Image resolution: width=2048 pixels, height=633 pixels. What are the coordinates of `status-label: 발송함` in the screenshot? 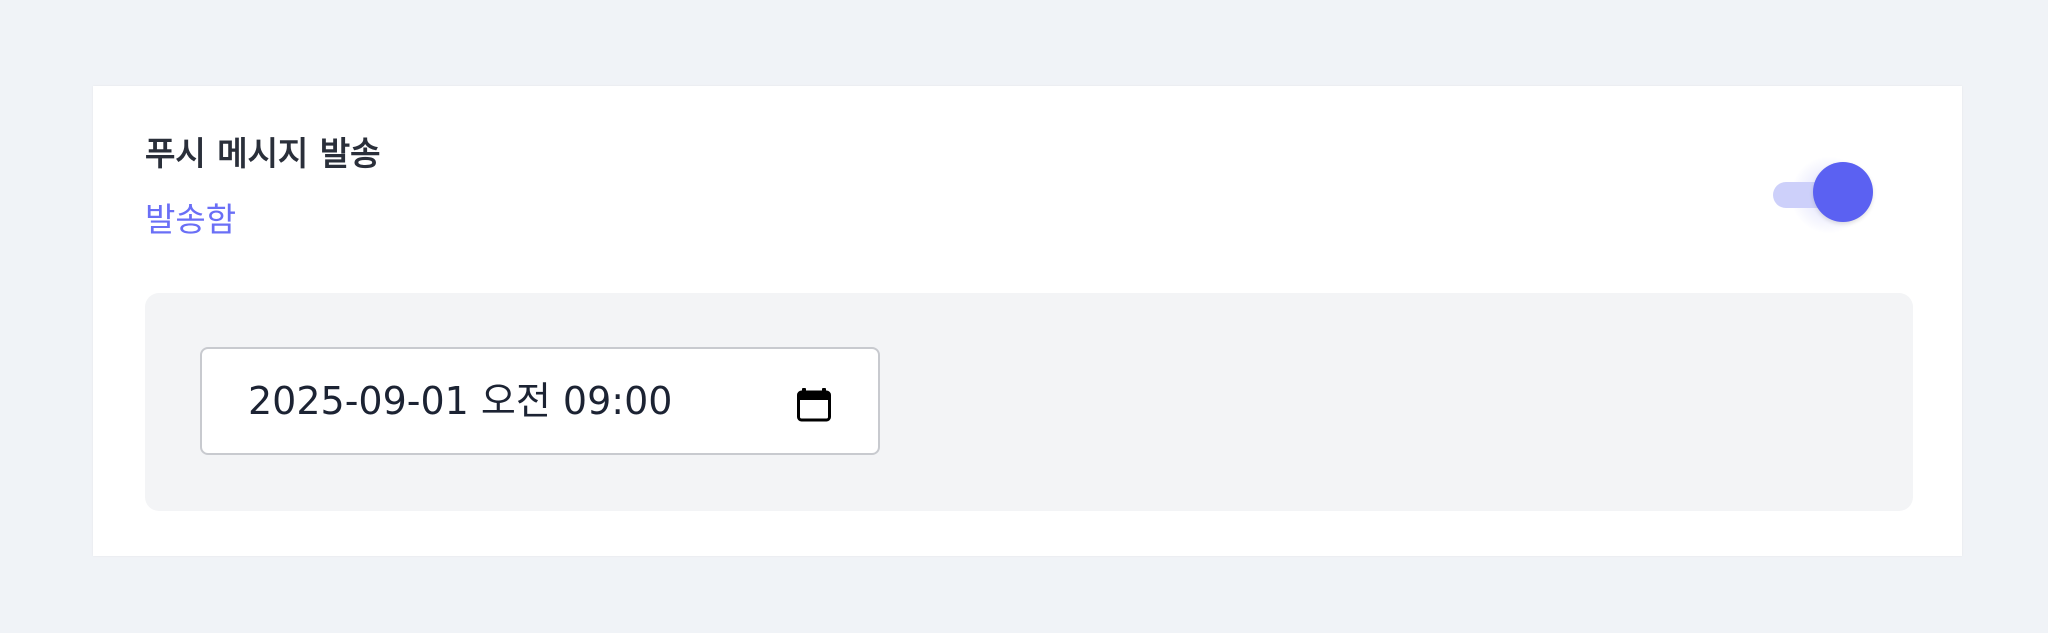 It's located at (191, 219).